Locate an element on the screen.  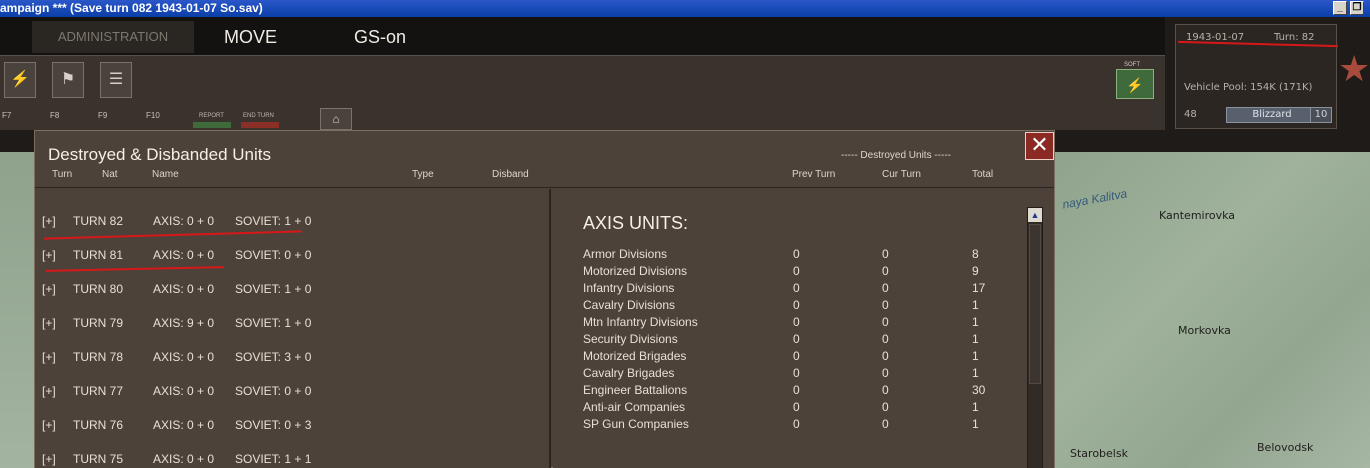
unit-total: 8 is located at coordinates (975, 254).